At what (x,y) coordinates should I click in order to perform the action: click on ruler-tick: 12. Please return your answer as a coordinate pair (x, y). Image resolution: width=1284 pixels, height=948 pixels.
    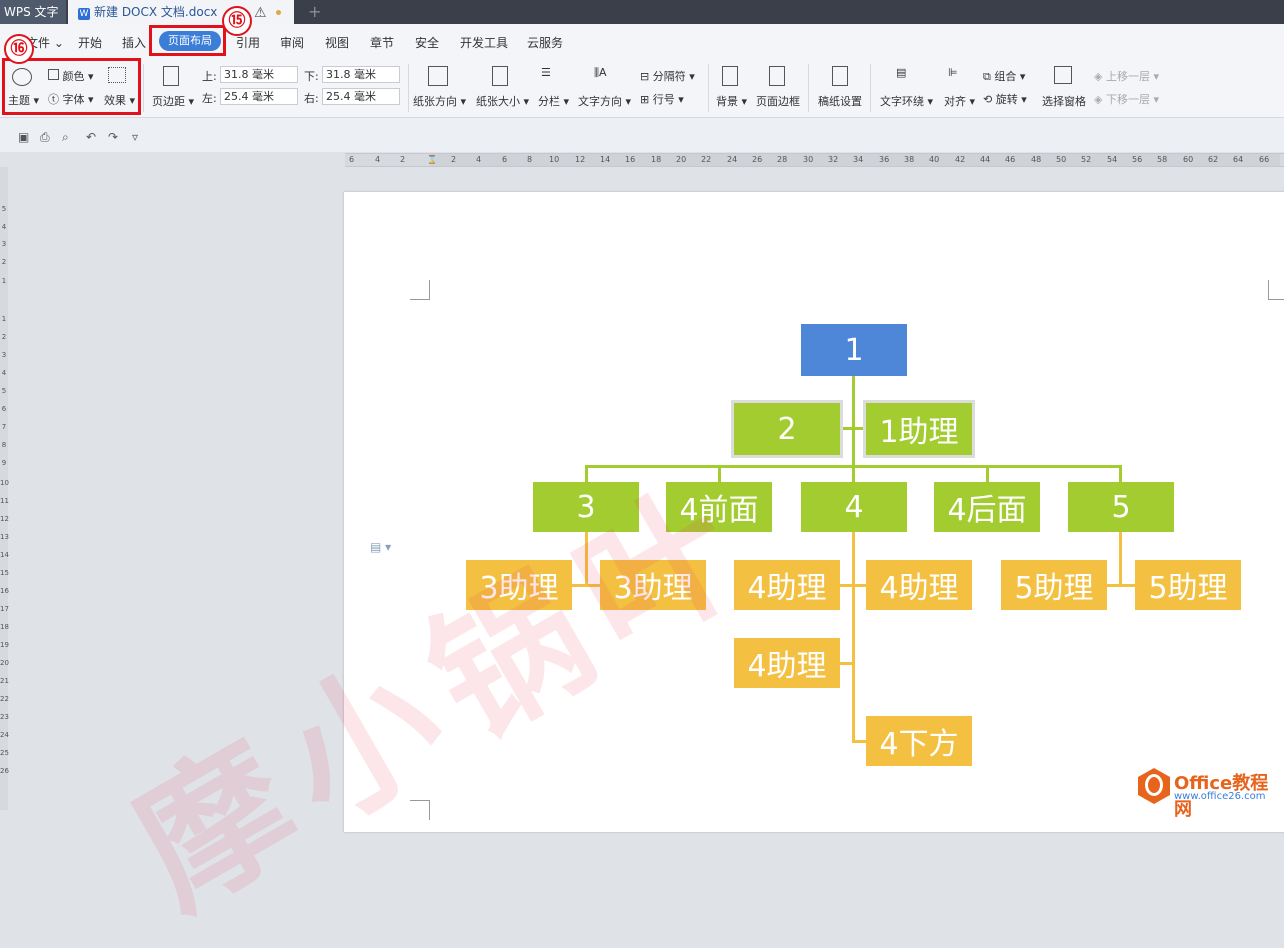
    Looking at the image, I should click on (4, 519).